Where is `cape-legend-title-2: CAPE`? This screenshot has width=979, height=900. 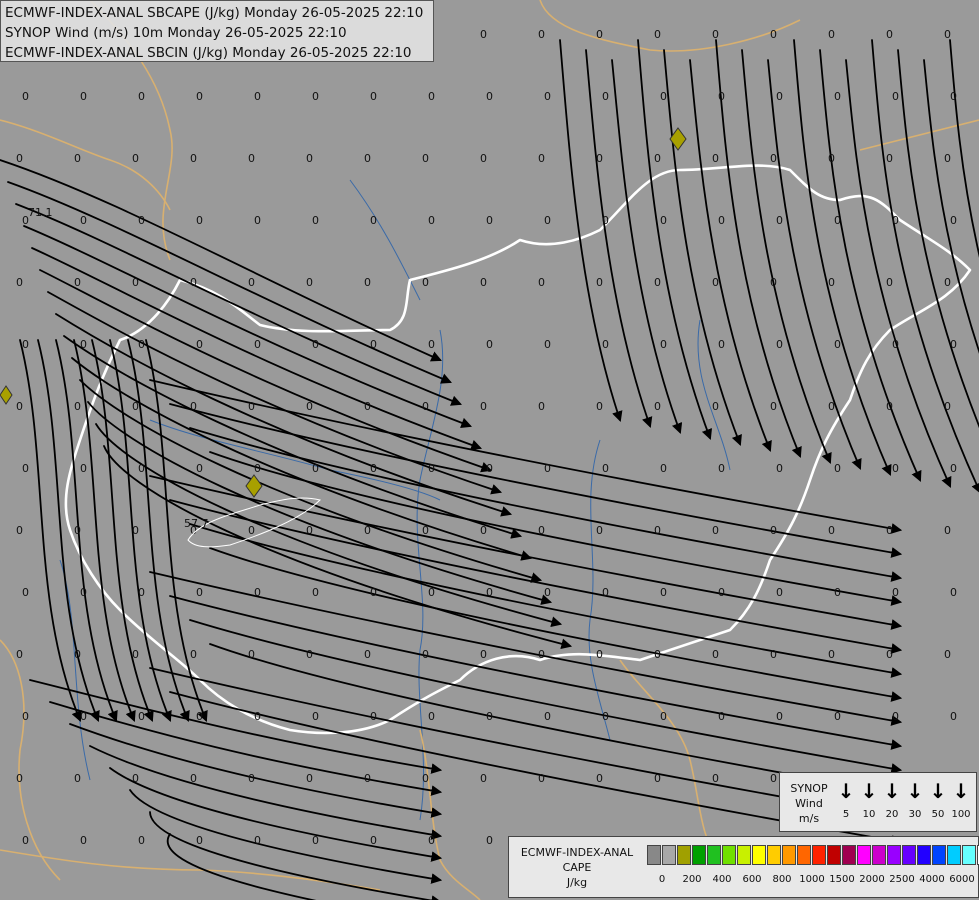
cape-legend-title-2: CAPE is located at coordinates (577, 867).